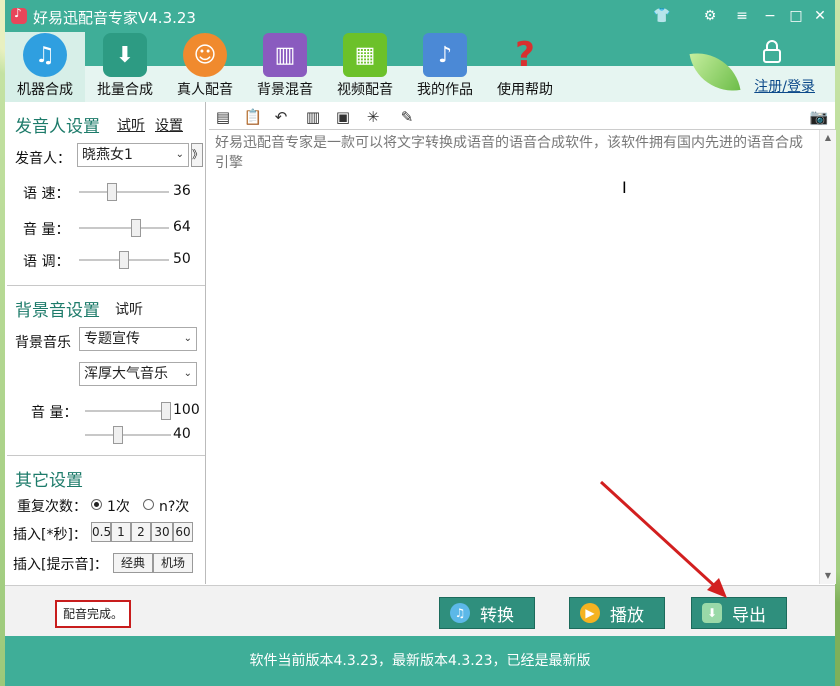 This screenshot has width=840, height=686. I want to click on repeat-once-label: 1次, so click(118, 507).